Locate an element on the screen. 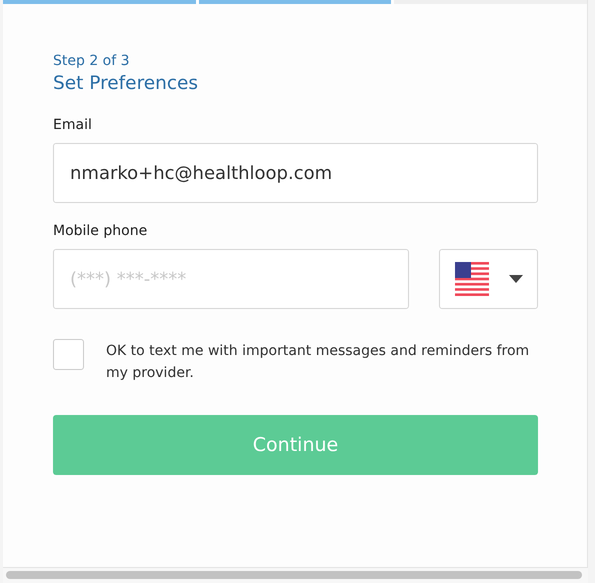 The width and height of the screenshot is (595, 583). step-counter: Step 2 of 3 is located at coordinates (92, 61).